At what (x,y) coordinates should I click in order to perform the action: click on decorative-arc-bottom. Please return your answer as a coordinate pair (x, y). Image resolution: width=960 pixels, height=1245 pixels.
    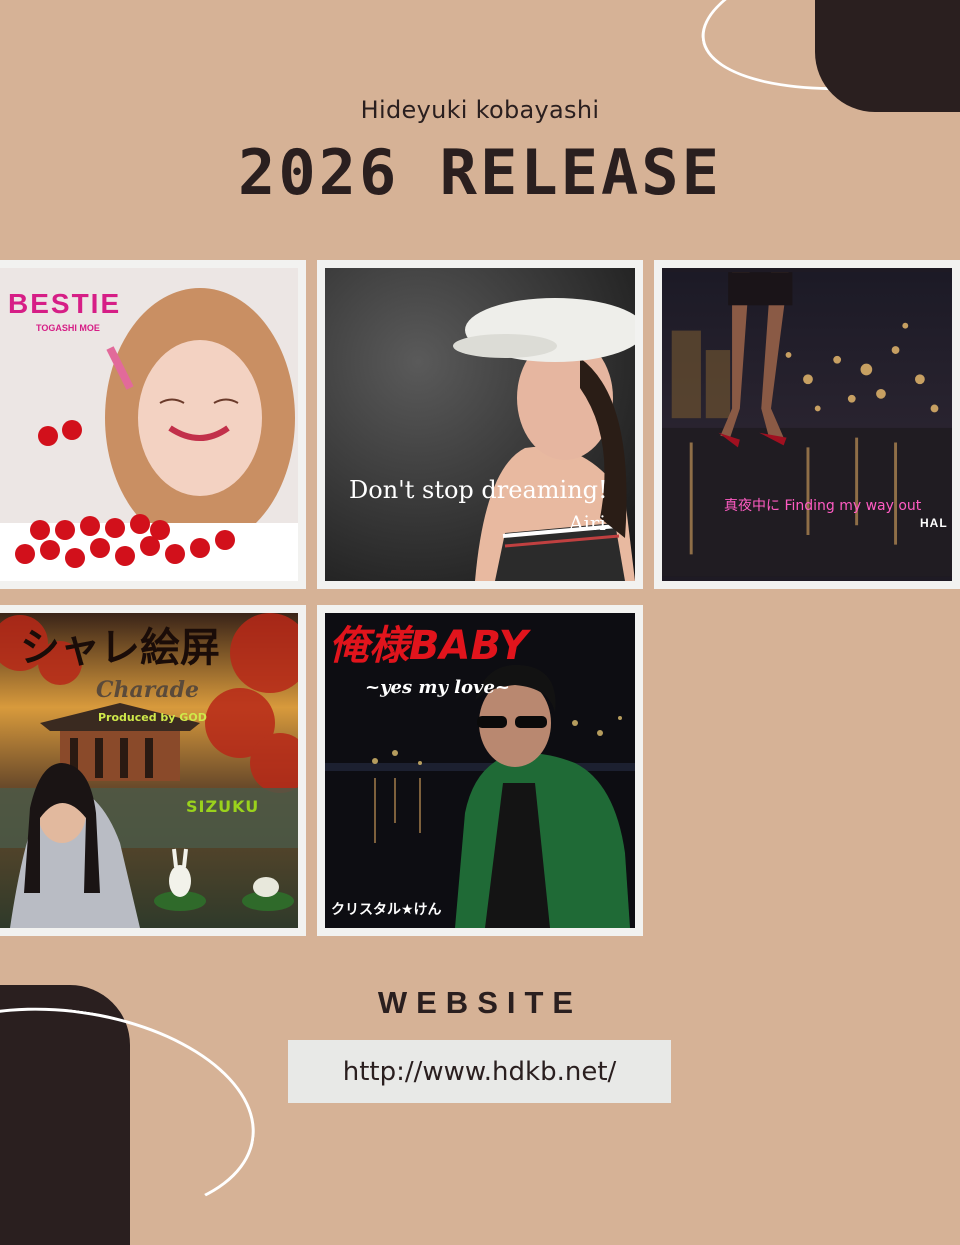
    Looking at the image, I should click on (134, 1113).